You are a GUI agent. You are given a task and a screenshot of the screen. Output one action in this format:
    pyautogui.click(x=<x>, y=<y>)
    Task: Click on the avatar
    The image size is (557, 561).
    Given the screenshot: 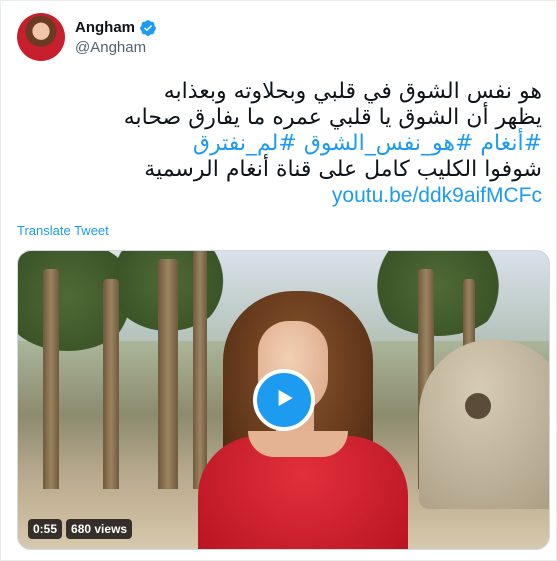 What is the action you would take?
    pyautogui.click(x=41, y=37)
    